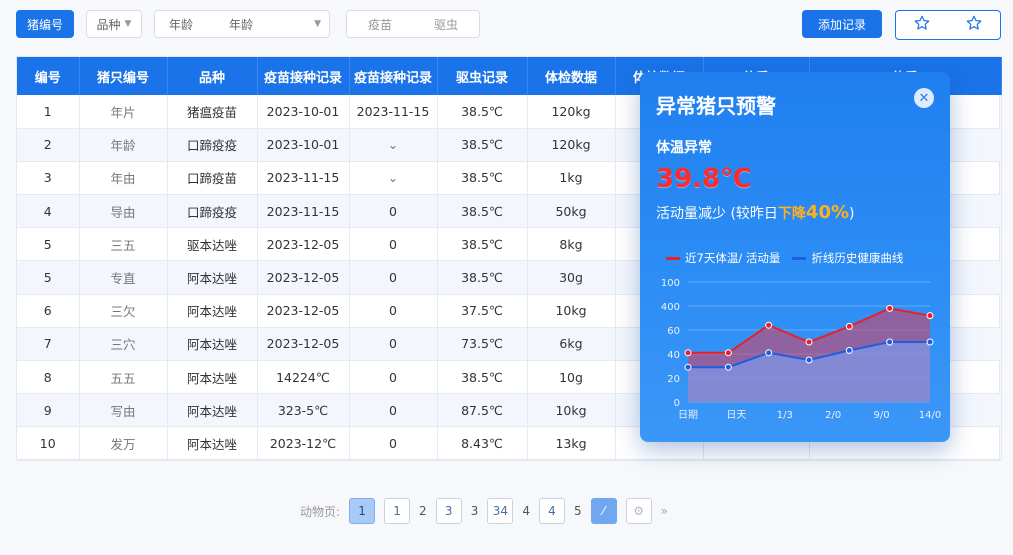 The height and width of the screenshot is (555, 1013). What do you see at coordinates (842, 24) in the screenshot?
I see `add-record-button: 添加记录` at bounding box center [842, 24].